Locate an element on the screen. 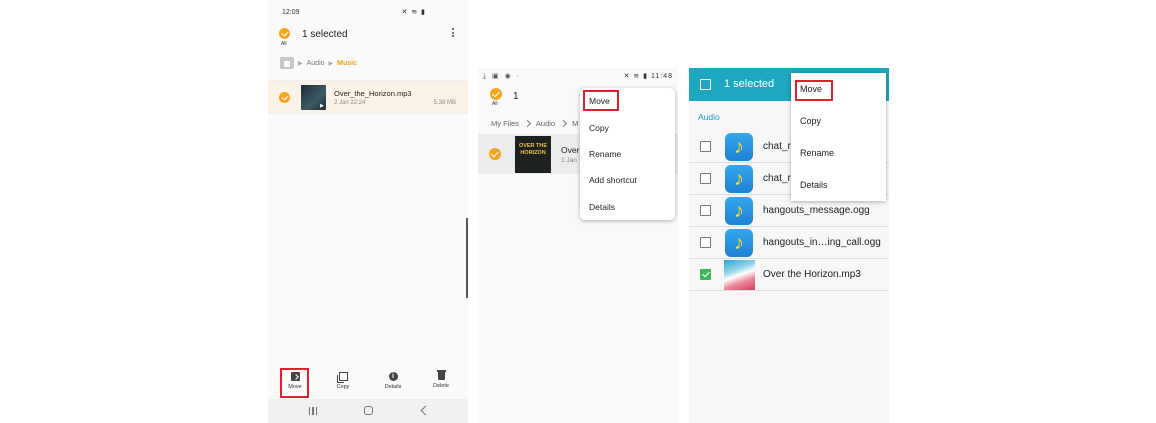  file-size: 5.38 MB is located at coordinates (444, 103).